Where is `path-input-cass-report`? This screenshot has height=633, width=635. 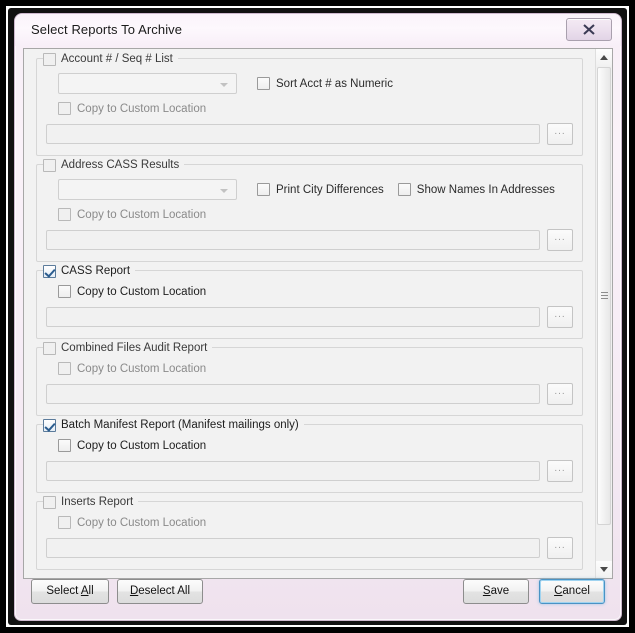 path-input-cass-report is located at coordinates (293, 317).